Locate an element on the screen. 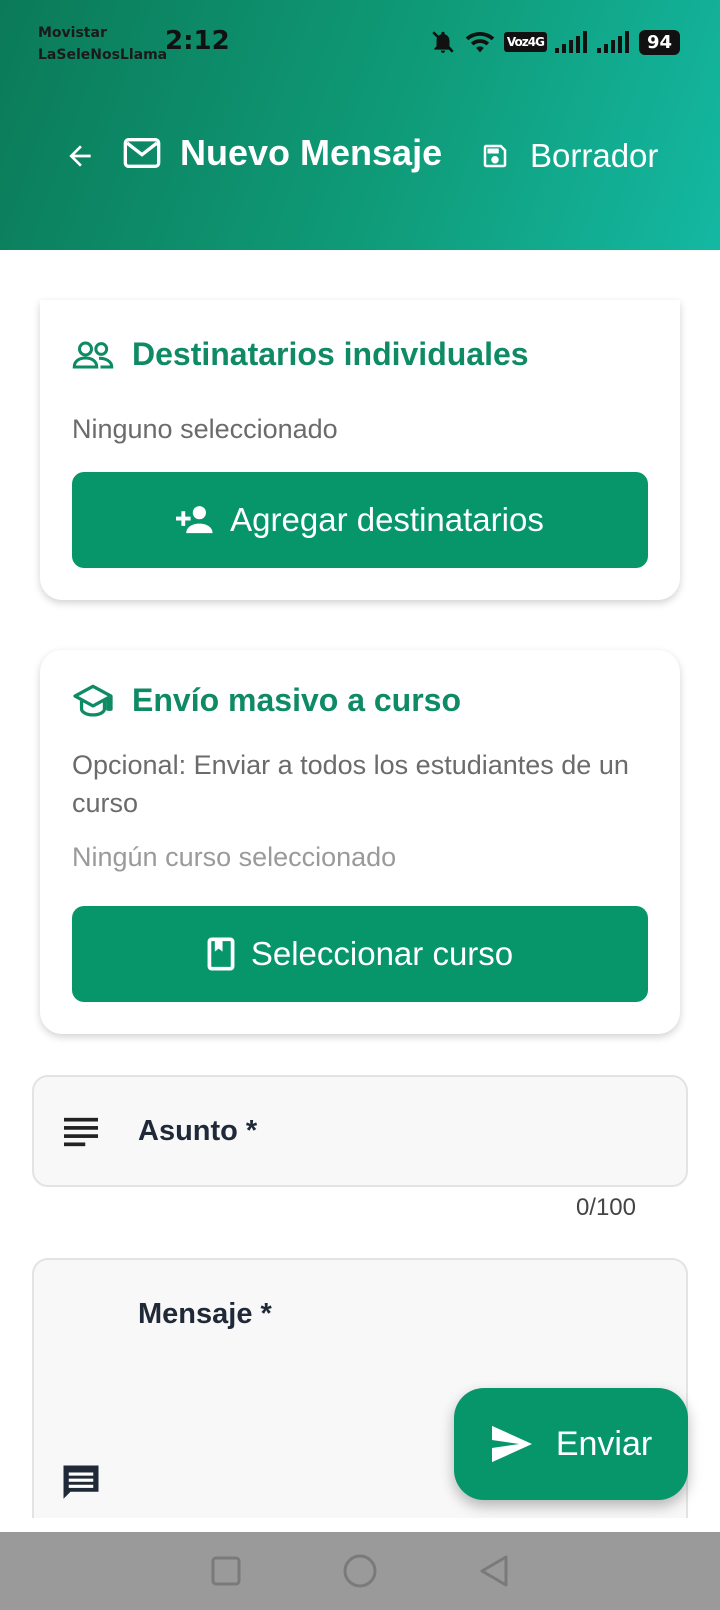 This screenshot has height=1610, width=720. add-recipients-button: Agregar destinatarios is located at coordinates (360, 520).